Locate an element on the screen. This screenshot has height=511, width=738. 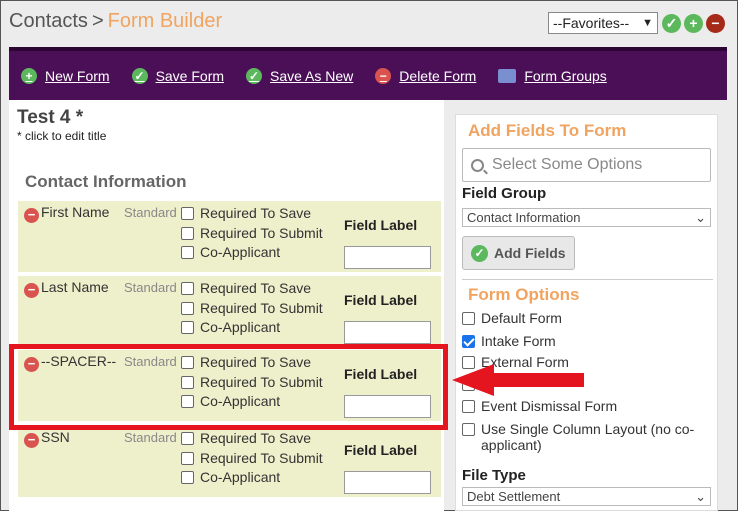
field-group-select: Contact Information ⌄ is located at coordinates (586, 217).